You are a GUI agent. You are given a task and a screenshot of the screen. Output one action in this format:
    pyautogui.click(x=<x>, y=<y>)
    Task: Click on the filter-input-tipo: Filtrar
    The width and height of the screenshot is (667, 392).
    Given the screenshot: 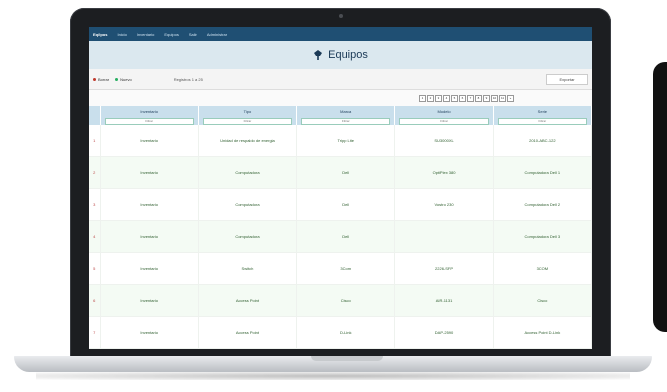 What is the action you would take?
    pyautogui.click(x=247, y=121)
    